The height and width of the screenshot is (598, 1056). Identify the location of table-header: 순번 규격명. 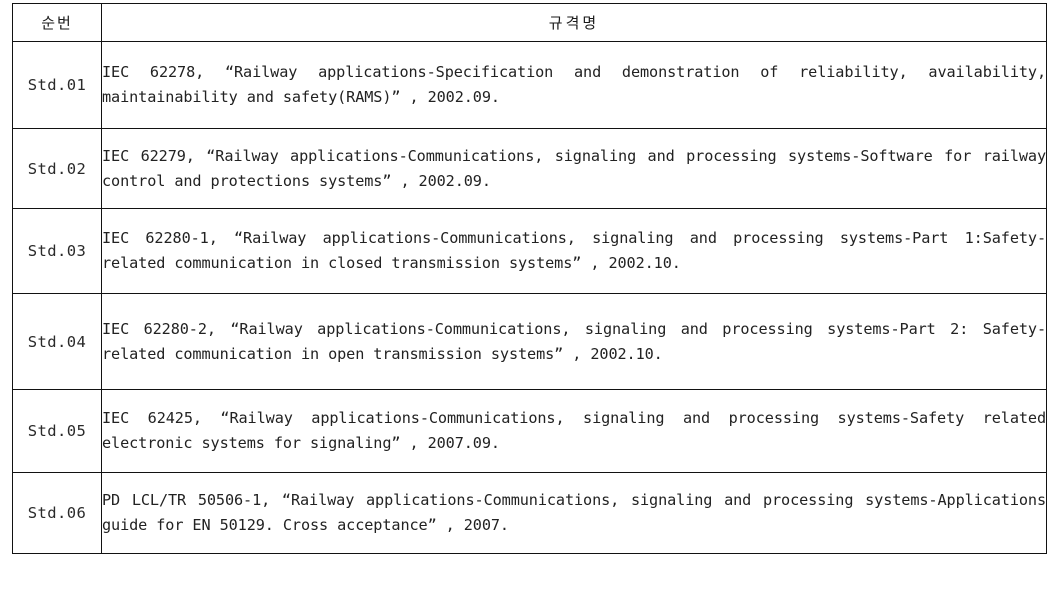
(529, 22).